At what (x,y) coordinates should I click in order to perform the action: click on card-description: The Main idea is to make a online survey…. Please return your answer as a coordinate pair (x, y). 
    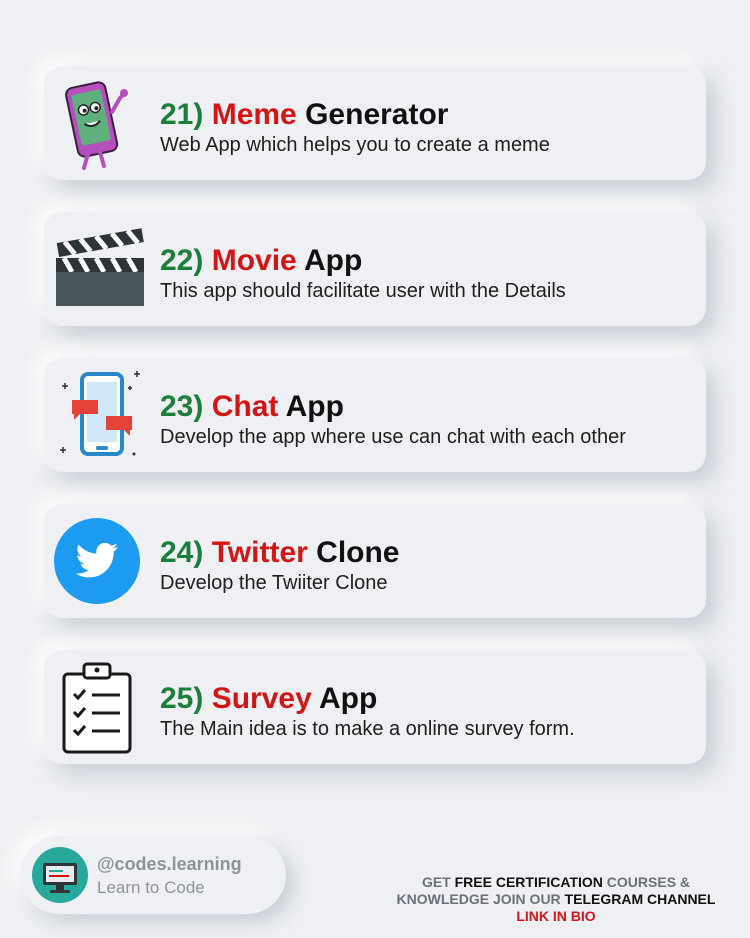
    Looking at the image, I should click on (367, 729).